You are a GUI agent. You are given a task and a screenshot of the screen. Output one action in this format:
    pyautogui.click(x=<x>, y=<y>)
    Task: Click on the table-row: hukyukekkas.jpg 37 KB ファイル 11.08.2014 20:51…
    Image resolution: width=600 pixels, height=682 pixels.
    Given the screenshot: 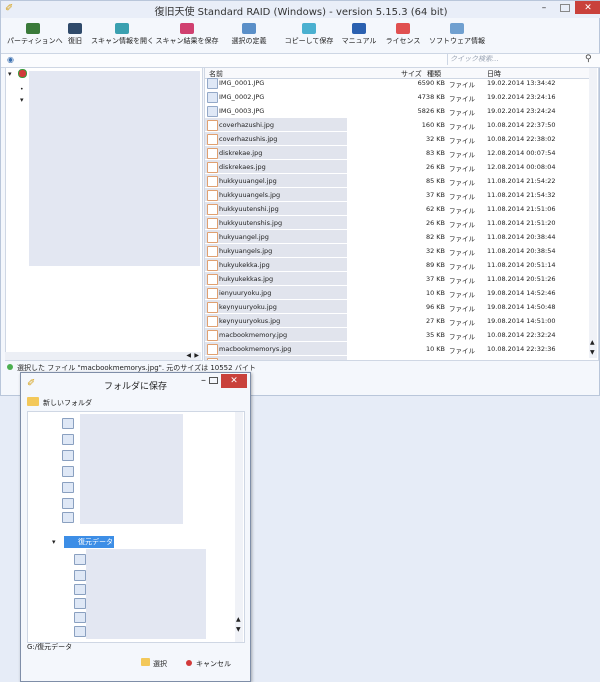 What is the action you would take?
    pyautogui.click(x=397, y=279)
    